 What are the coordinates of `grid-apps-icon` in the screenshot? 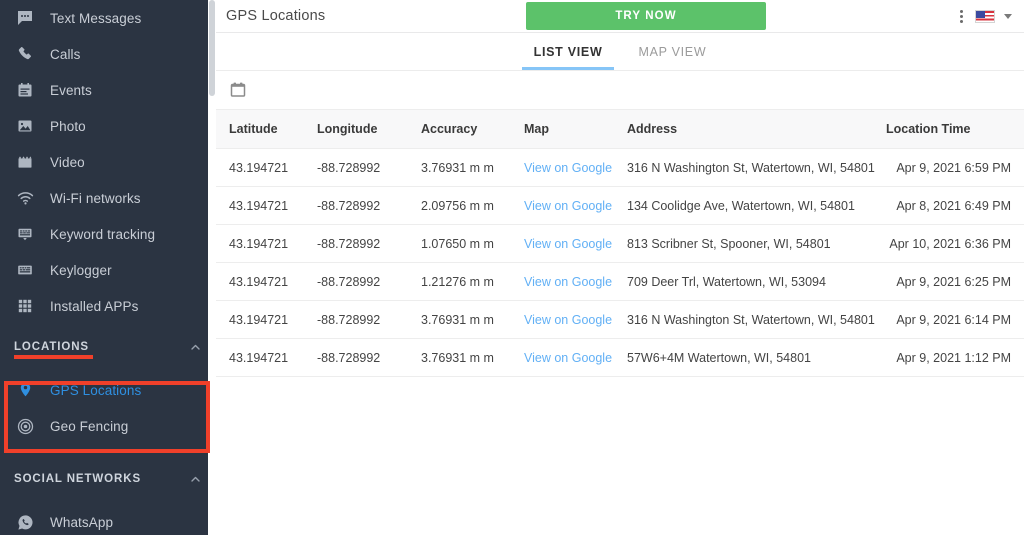 It's located at (25, 306).